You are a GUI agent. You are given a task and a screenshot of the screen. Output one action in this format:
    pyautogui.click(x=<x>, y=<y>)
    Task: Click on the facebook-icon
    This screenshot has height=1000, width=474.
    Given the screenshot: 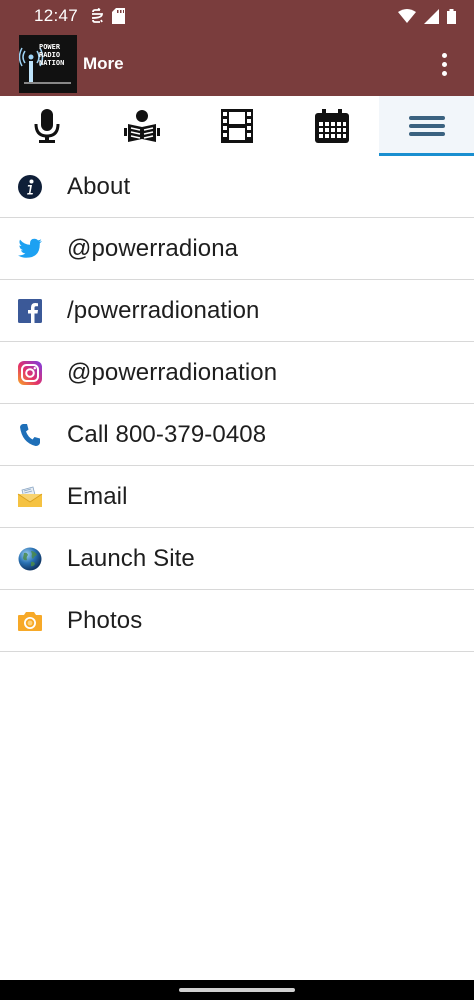 What is the action you would take?
    pyautogui.click(x=30, y=310)
    